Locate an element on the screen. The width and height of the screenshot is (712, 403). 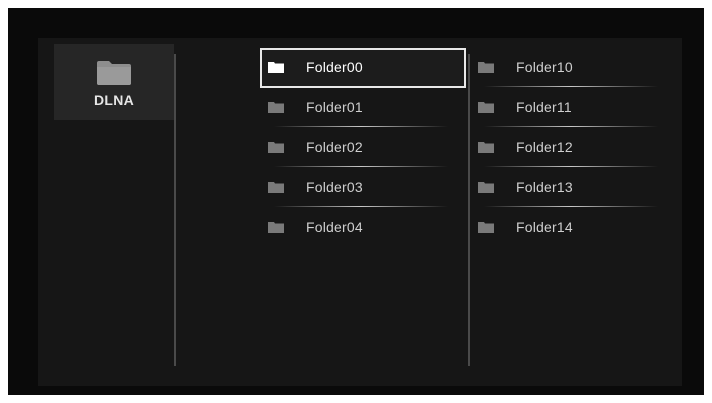
folder-item: Folder10 is located at coordinates (570, 68).